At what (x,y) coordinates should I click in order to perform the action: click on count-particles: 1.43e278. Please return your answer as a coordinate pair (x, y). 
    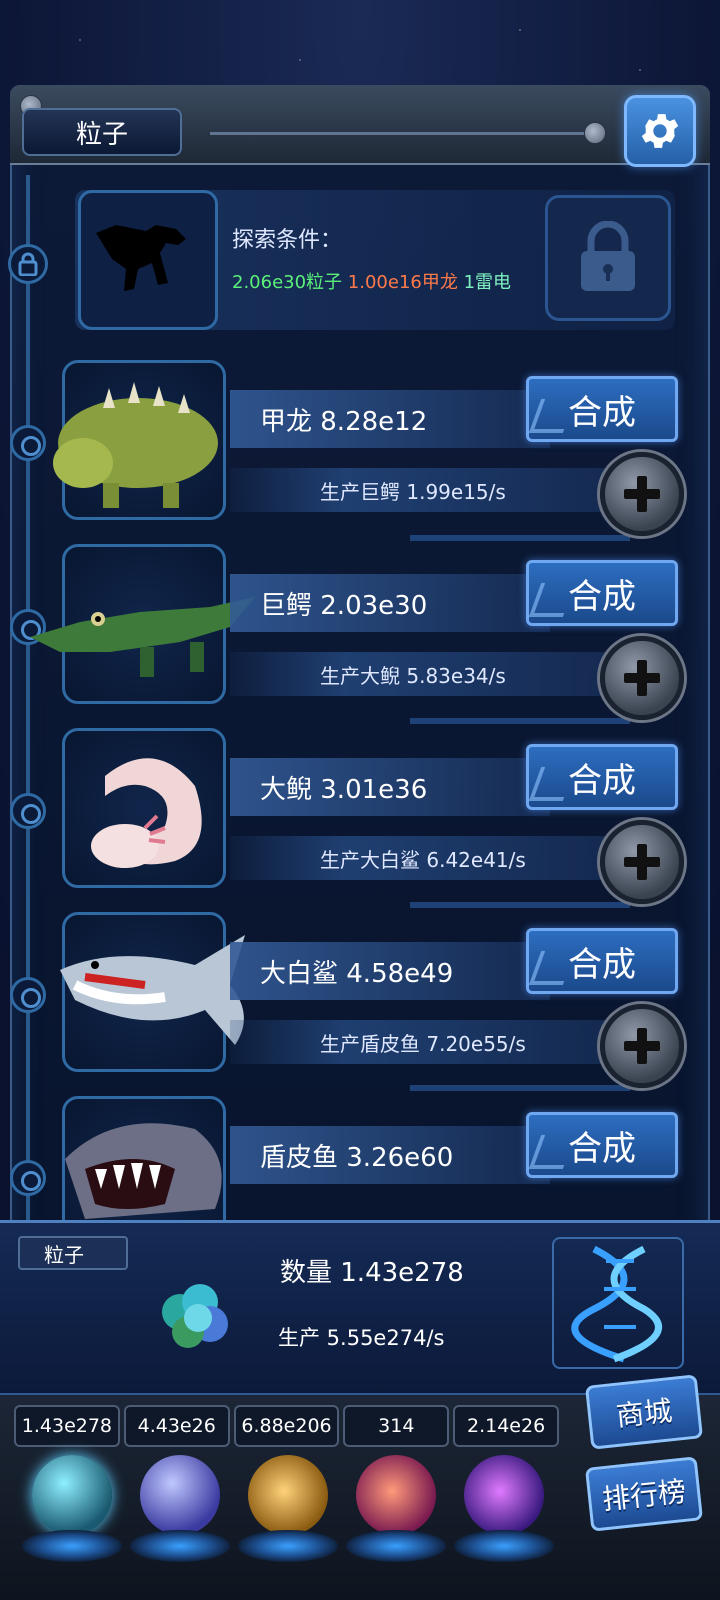
    Looking at the image, I should click on (67, 1426).